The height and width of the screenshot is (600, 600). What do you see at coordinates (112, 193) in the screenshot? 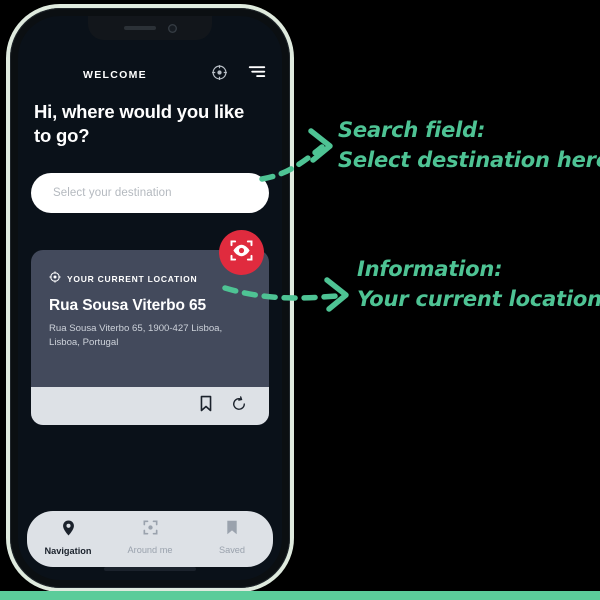
I see `search-placeholder-text: Select your destination` at bounding box center [112, 193].